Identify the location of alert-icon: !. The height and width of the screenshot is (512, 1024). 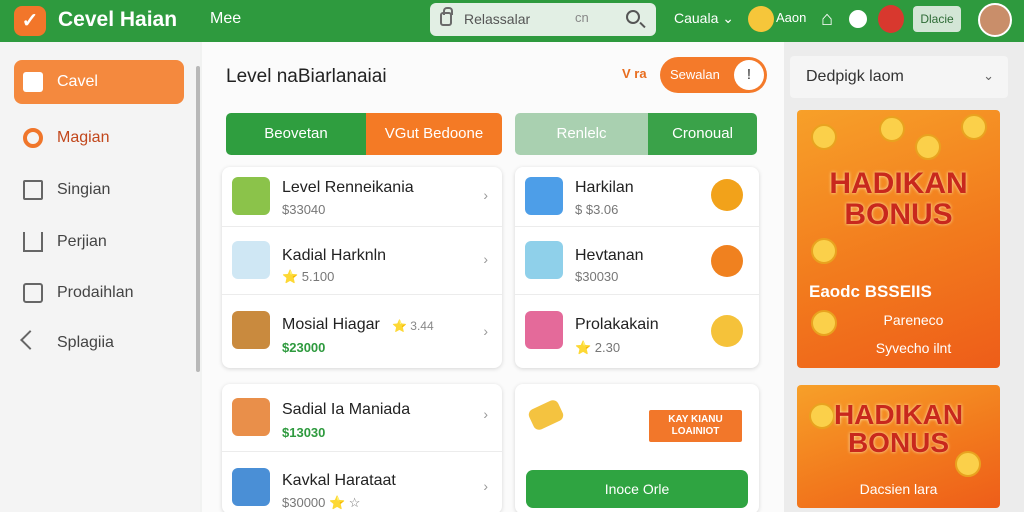
(749, 75).